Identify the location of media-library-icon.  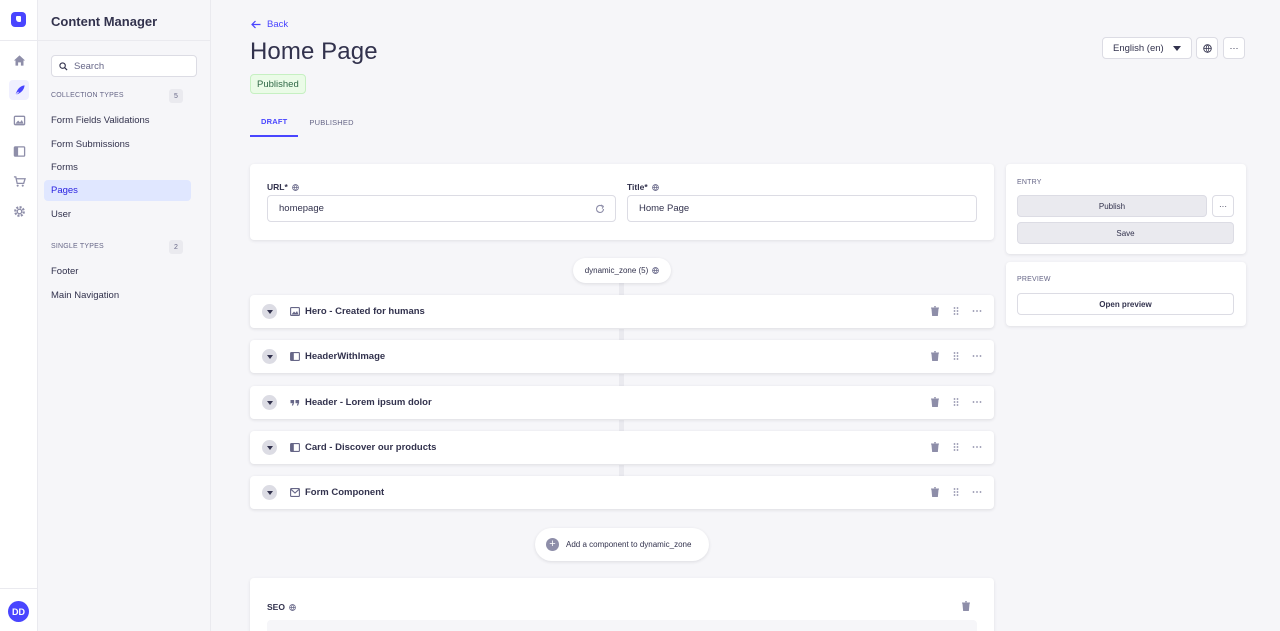
(19, 120).